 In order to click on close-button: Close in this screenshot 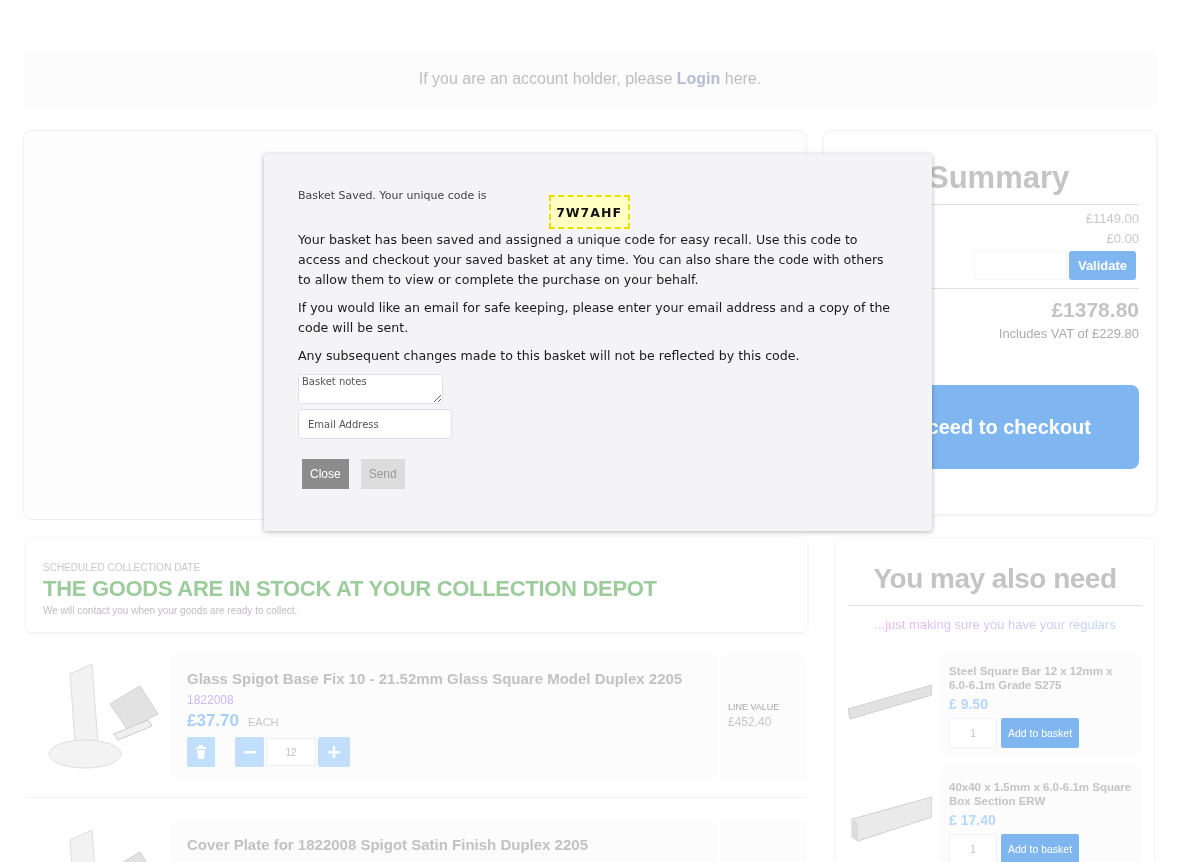, I will do `click(325, 474)`.